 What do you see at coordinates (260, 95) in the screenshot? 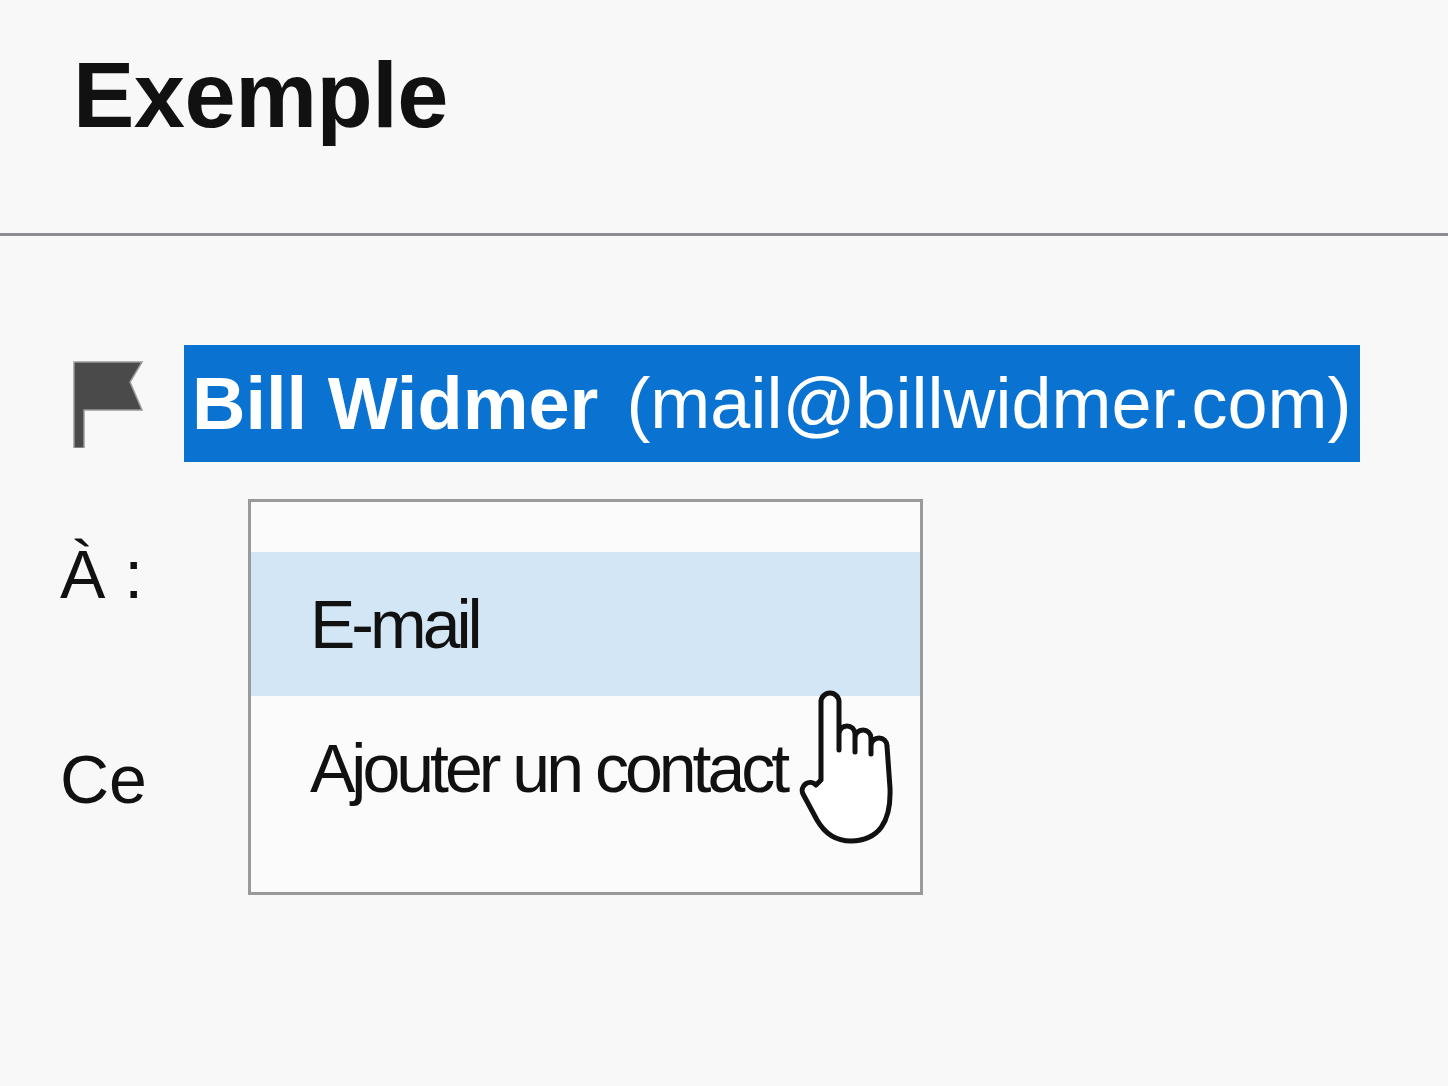
I see `page-title: Exemple` at bounding box center [260, 95].